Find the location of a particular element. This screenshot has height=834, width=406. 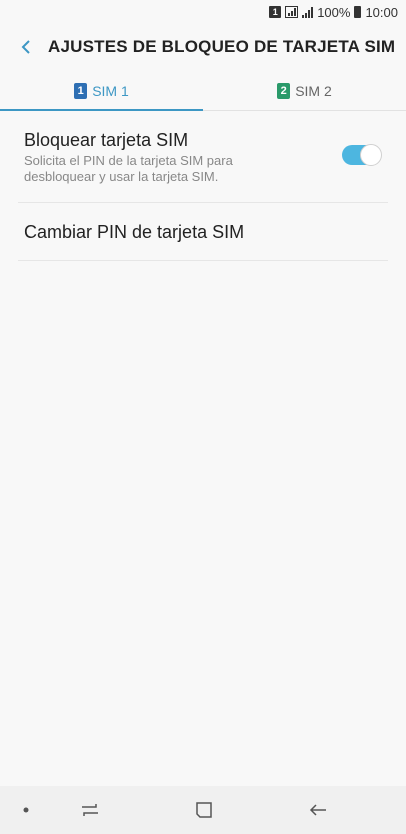

page-title: AJUSTES DE BLOQUEO DE TARJETA SIM is located at coordinates (222, 46).